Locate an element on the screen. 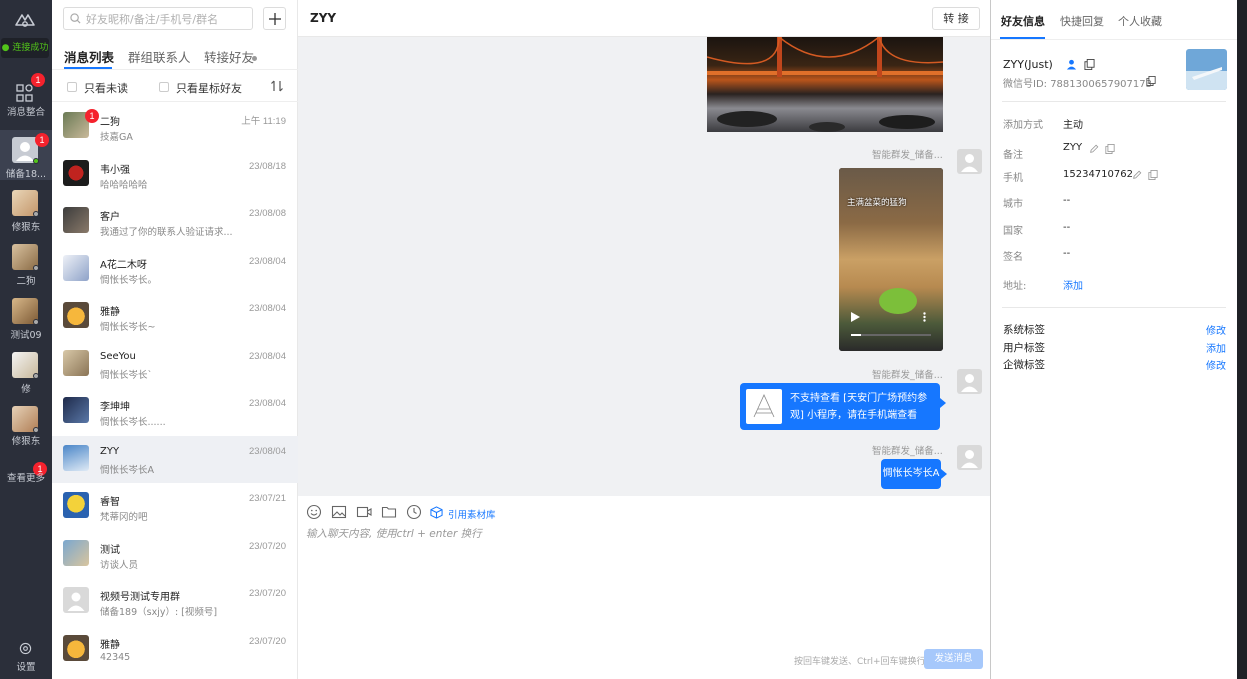 This screenshot has width=1247, height=679. conversation-row: 雅静 23/08/04 惆怅长岑长~ is located at coordinates (175, 316).